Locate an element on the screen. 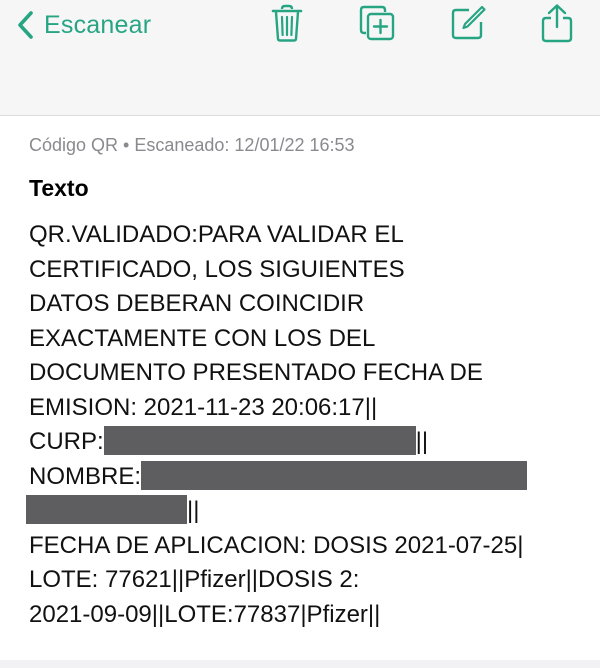 The image size is (600, 668). nombre-line: NOMBRE: is located at coordinates (309, 477).